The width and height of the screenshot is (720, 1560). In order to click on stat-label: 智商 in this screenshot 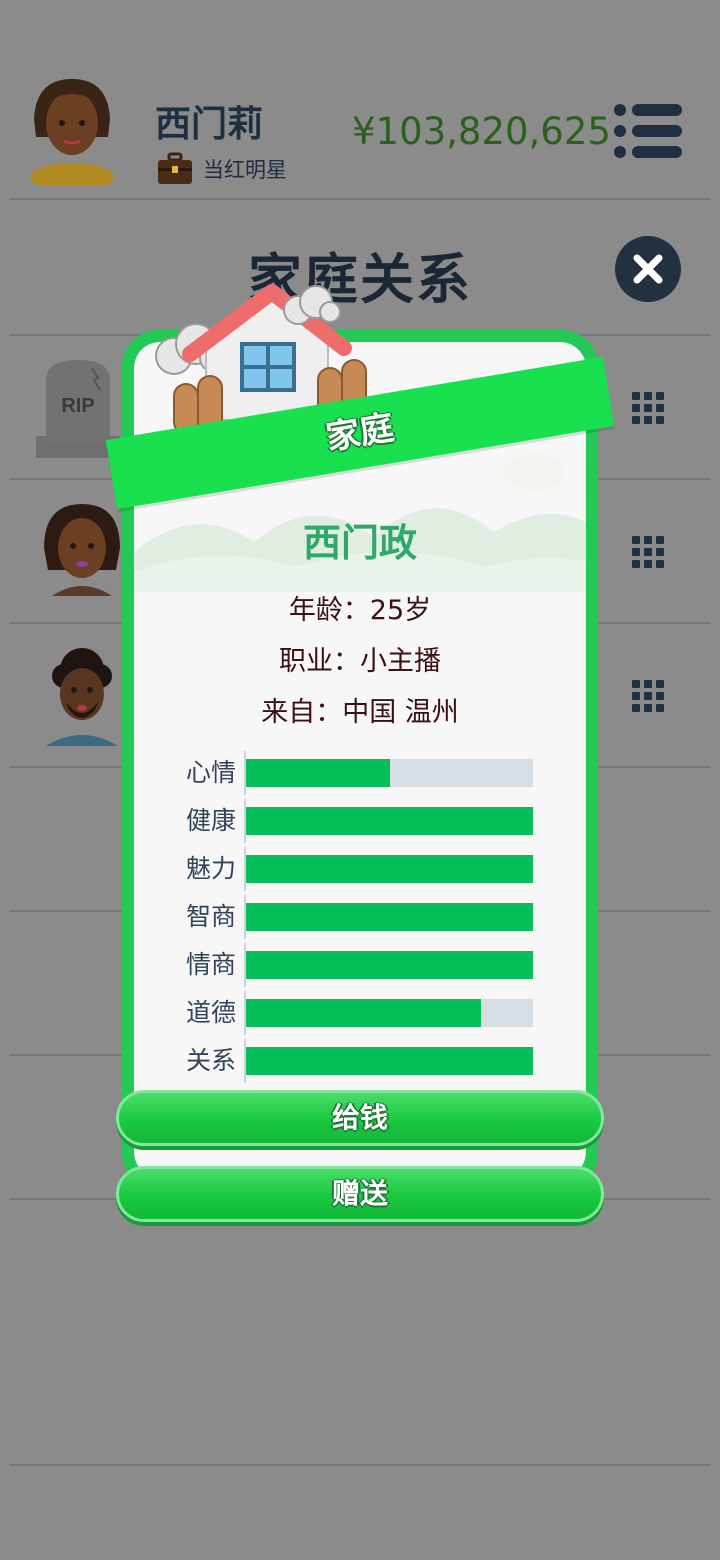, I will do `click(210, 916)`.